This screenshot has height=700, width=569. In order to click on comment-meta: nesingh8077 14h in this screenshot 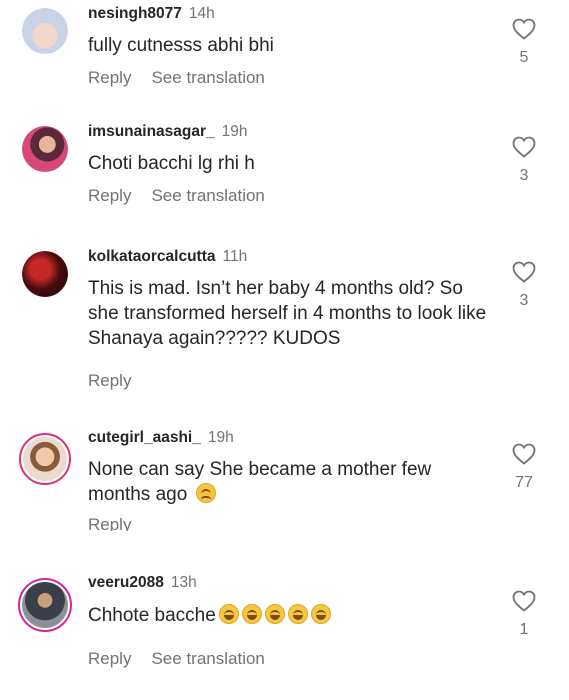, I will do `click(151, 14)`.